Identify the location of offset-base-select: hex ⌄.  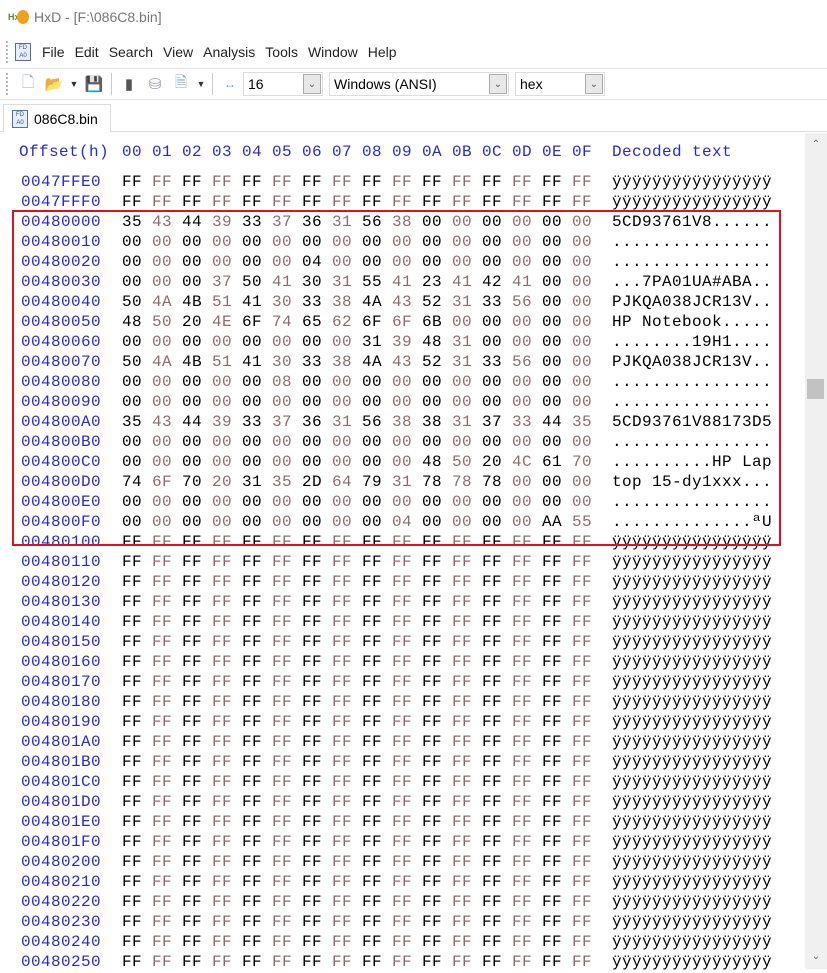
(560, 84).